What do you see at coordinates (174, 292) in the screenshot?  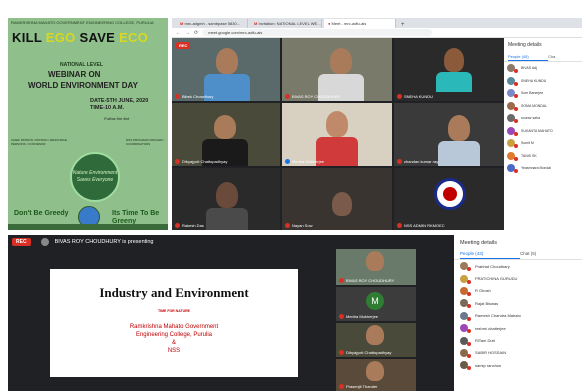 I see `slide-title: Industry and Environment` at bounding box center [174, 292].